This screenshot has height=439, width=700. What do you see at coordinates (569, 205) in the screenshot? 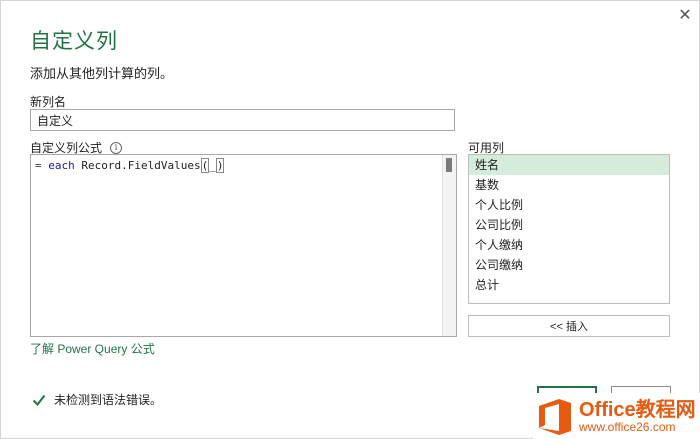
I see `available-column-item: 个人比例` at bounding box center [569, 205].